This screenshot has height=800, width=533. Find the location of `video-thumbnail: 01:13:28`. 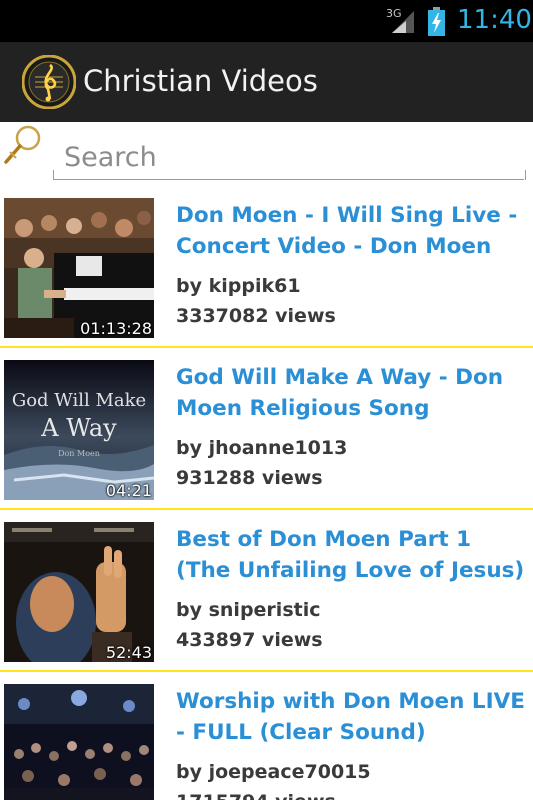

video-thumbnail: 01:13:28 is located at coordinates (79, 268).